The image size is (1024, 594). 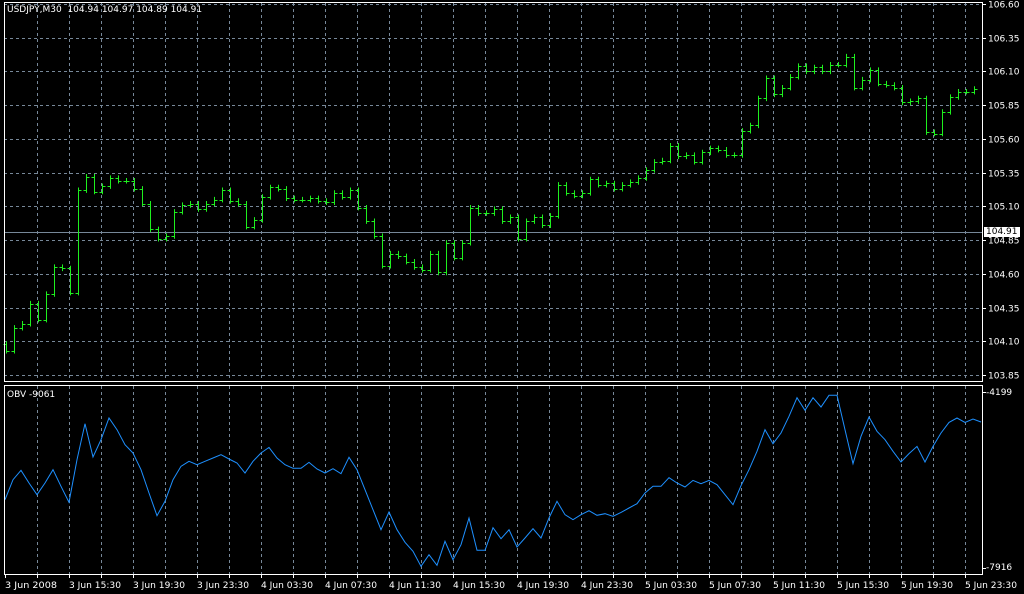 I want to click on time-tick-label: 5 Jun 19:30, so click(x=927, y=586).